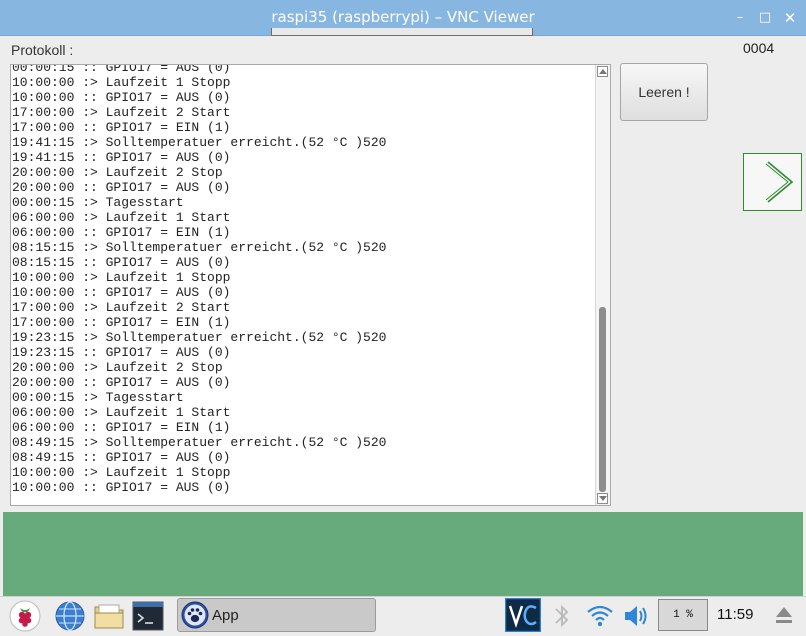 The image size is (806, 636). What do you see at coordinates (523, 615) in the screenshot?
I see `vnc-icon` at bounding box center [523, 615].